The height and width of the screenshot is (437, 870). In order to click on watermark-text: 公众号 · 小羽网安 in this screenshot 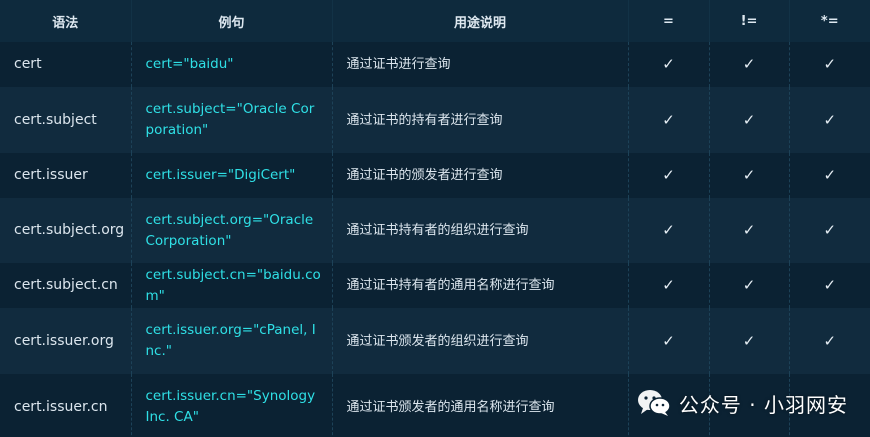, I will do `click(763, 404)`.